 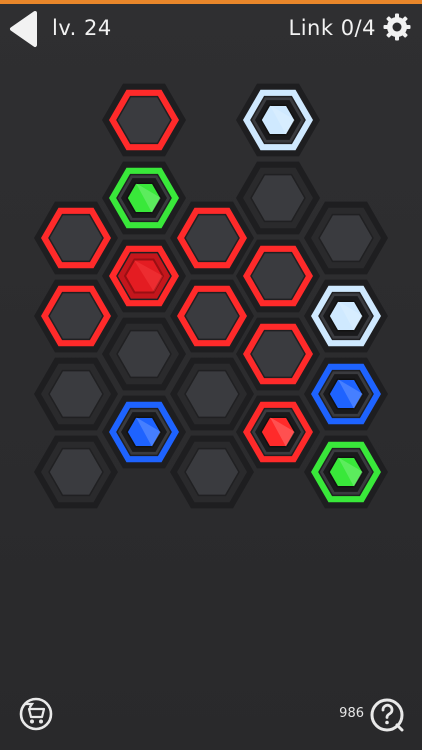 What do you see at coordinates (351, 713) in the screenshot?
I see `coin-count: 986` at bounding box center [351, 713].